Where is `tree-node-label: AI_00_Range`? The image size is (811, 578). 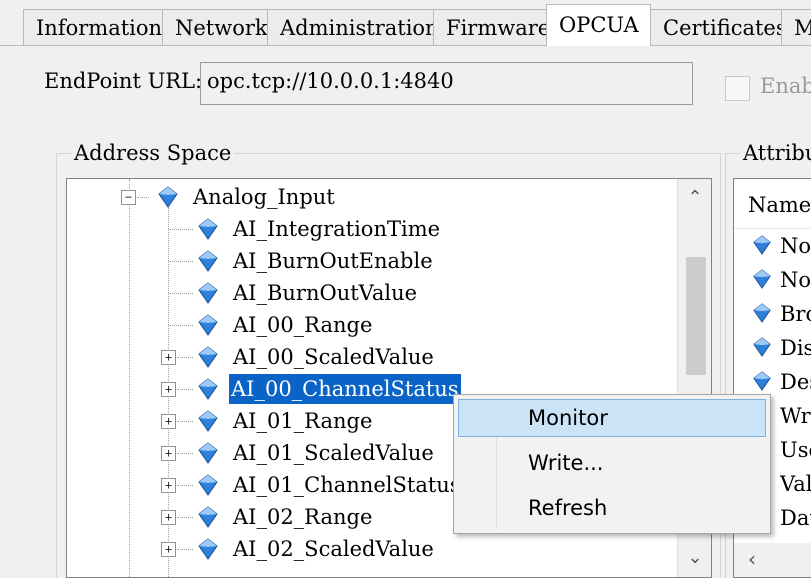 tree-node-label: AI_00_Range is located at coordinates (303, 325).